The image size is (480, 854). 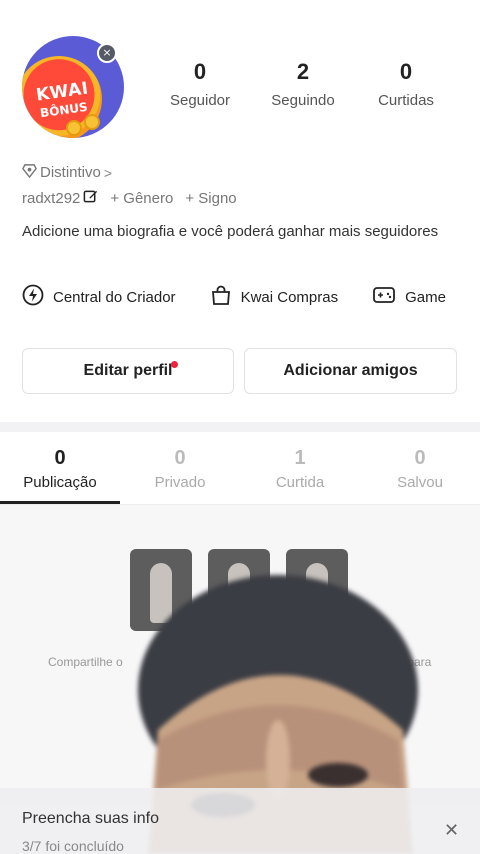 I want to click on add-sign-link: + Signo, so click(x=210, y=198).